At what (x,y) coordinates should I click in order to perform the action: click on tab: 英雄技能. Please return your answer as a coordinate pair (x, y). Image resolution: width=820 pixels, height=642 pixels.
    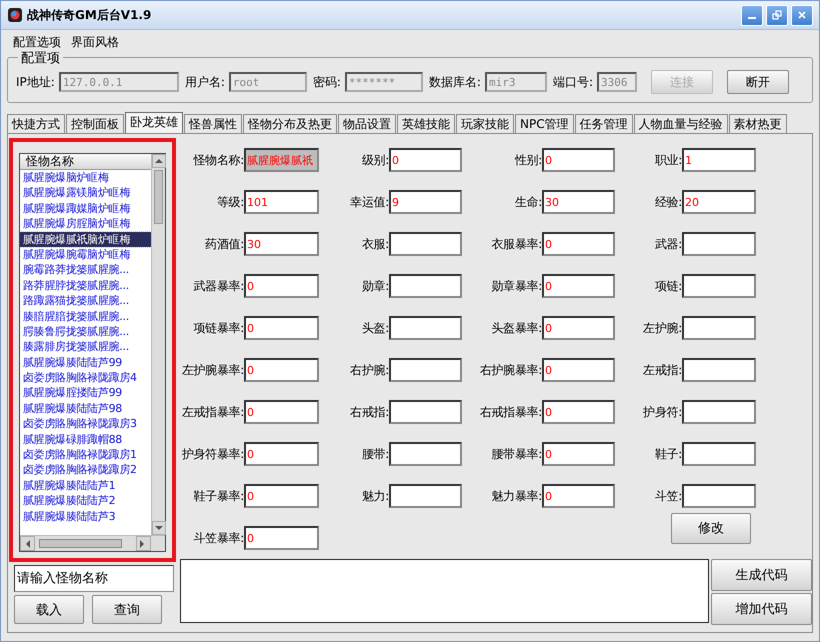
    Looking at the image, I should click on (426, 123).